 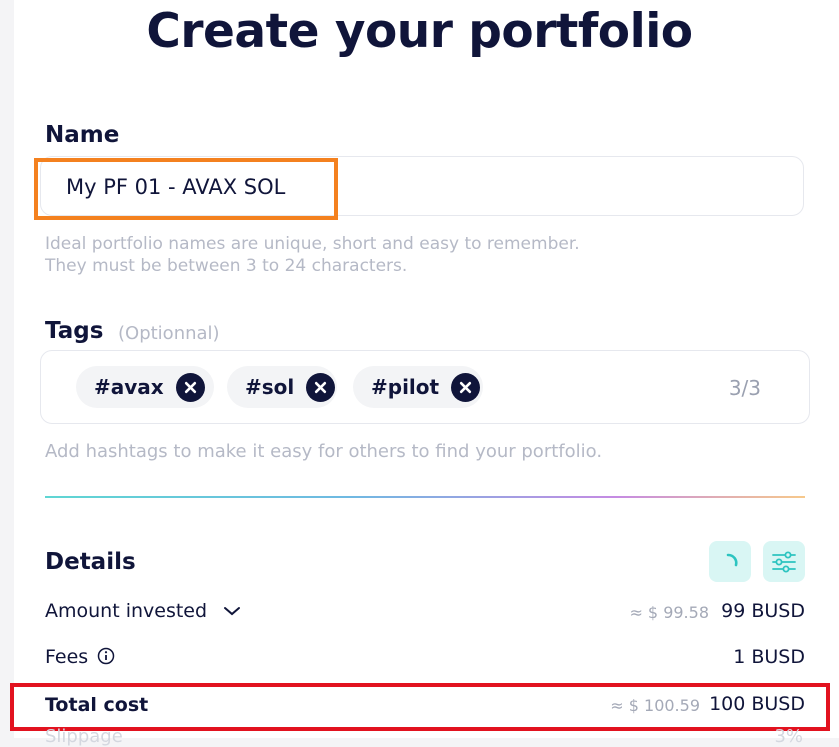 I want to click on page-title: Create your portfolio, so click(x=419, y=31).